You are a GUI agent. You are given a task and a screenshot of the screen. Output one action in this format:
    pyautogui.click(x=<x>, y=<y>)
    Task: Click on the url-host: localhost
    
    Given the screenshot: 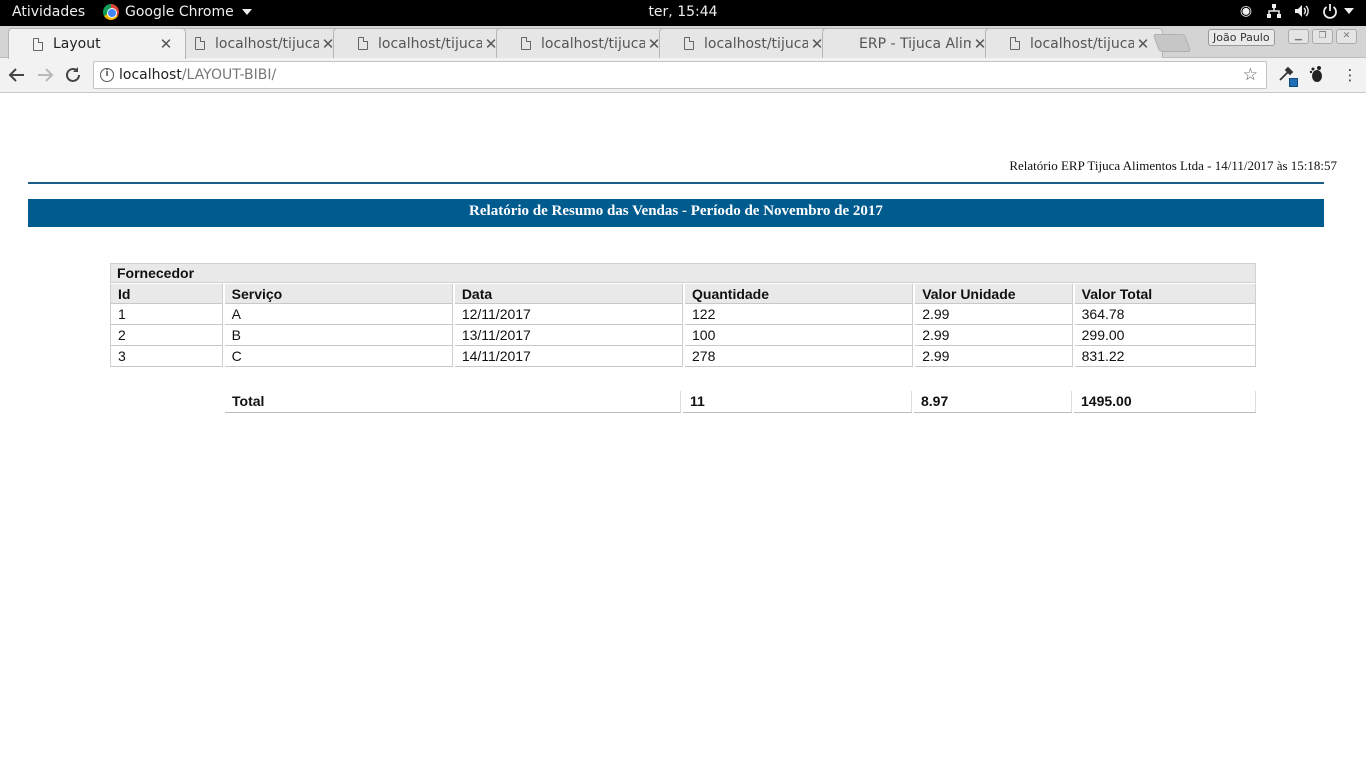 What is the action you would take?
    pyautogui.click(x=150, y=75)
    